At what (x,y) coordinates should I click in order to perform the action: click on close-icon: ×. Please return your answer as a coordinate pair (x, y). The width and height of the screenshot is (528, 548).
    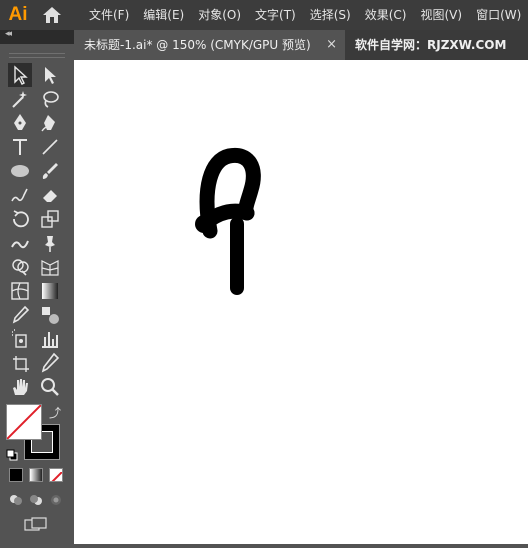
    Looking at the image, I should click on (331, 45).